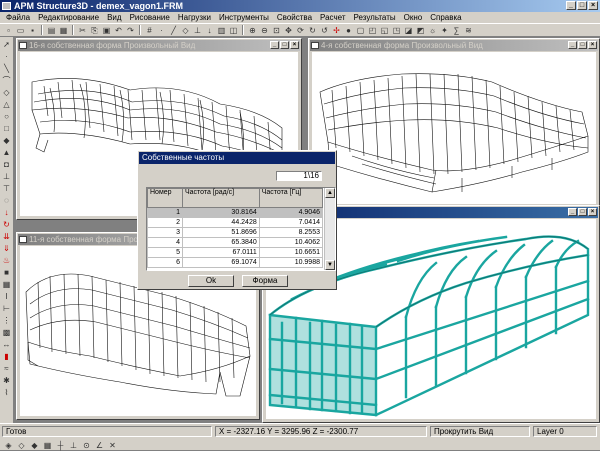  I want to click on plate-tool-icon: ◇, so click(7, 93).